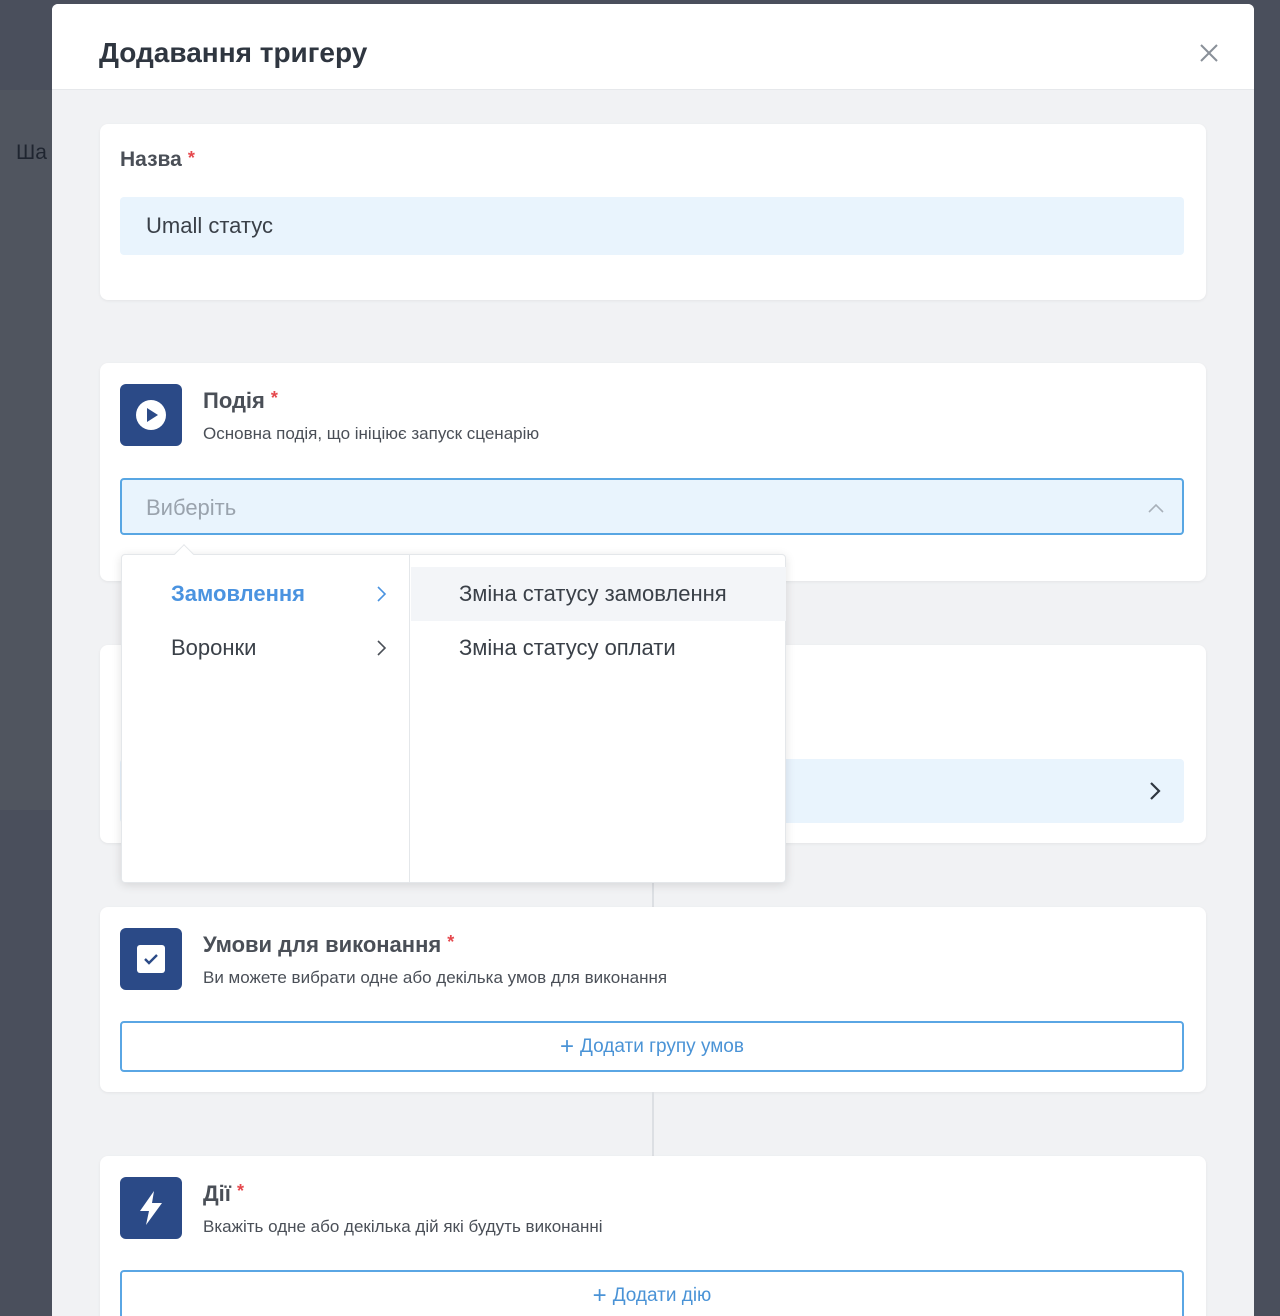 The width and height of the screenshot is (1280, 1316). I want to click on checkbox-icon, so click(151, 959).